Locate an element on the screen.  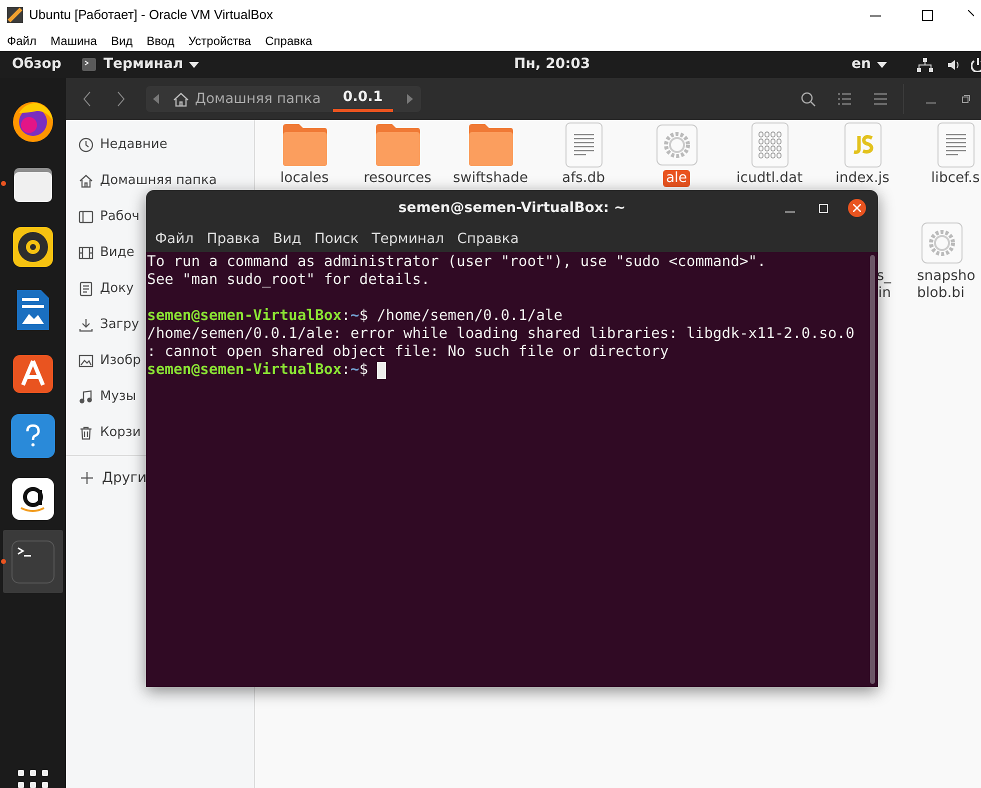
menu-item: Терминал is located at coordinates (408, 239).